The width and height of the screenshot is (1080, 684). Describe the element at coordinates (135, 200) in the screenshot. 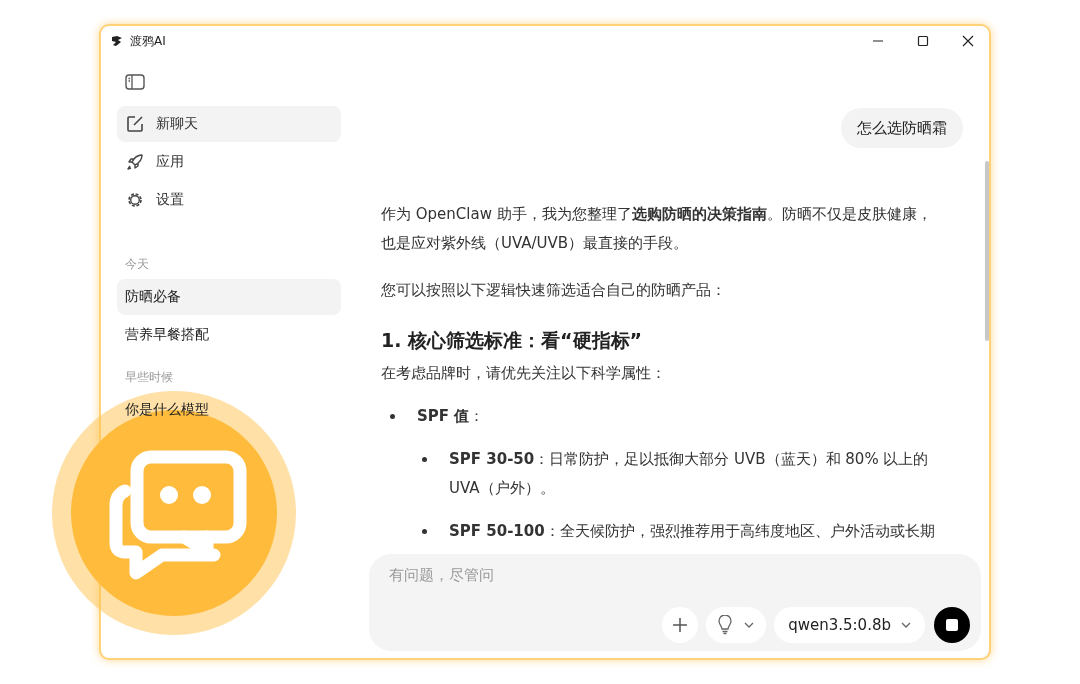

I see `settings-icon` at that location.